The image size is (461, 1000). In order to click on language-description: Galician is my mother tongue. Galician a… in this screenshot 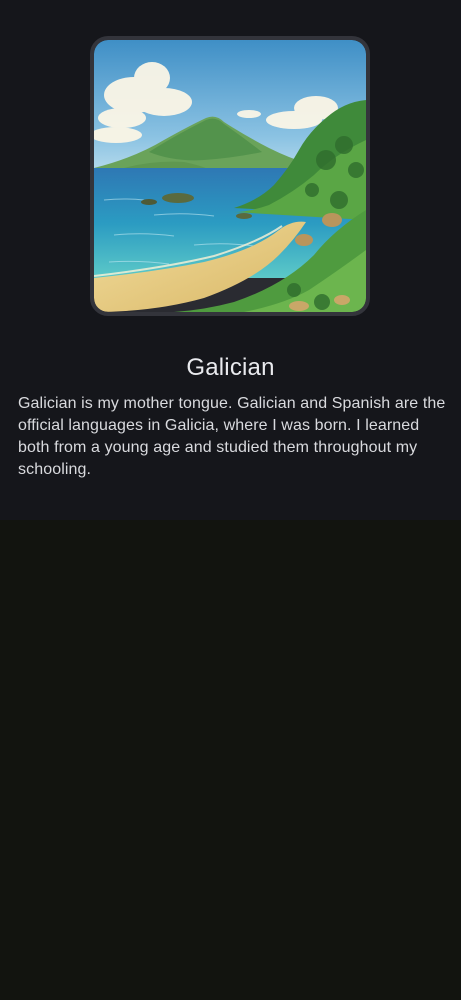, I will do `click(232, 436)`.